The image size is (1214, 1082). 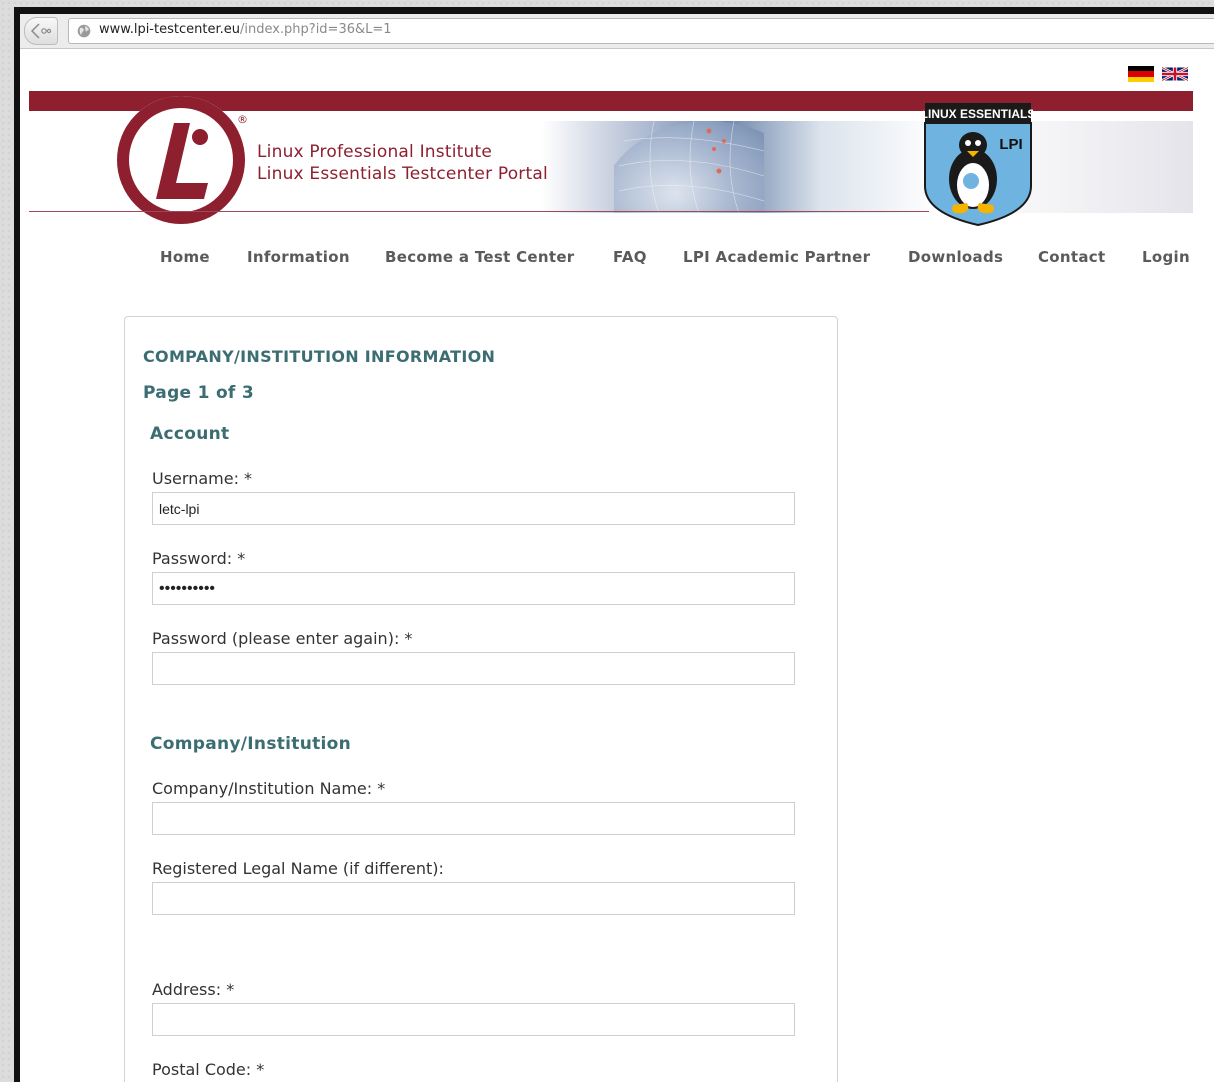 I want to click on german-flag-icon, so click(x=1141, y=74).